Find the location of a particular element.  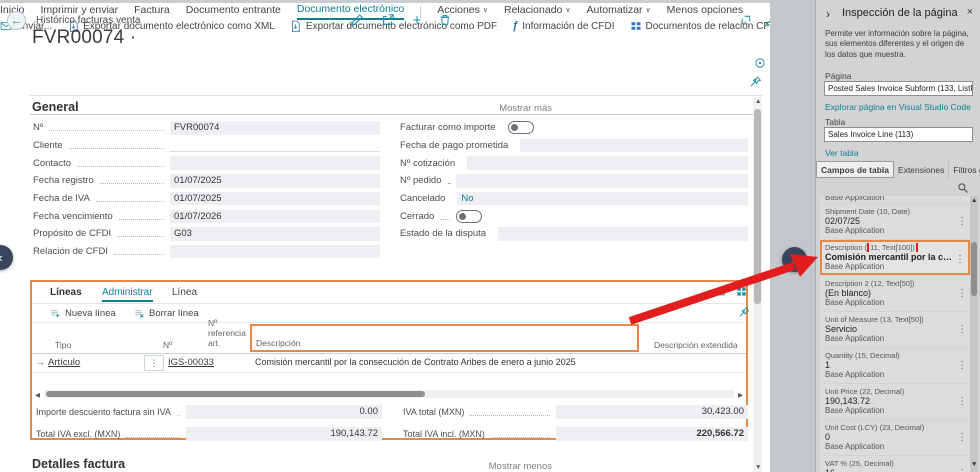

divider is located at coordinates (396, 114).